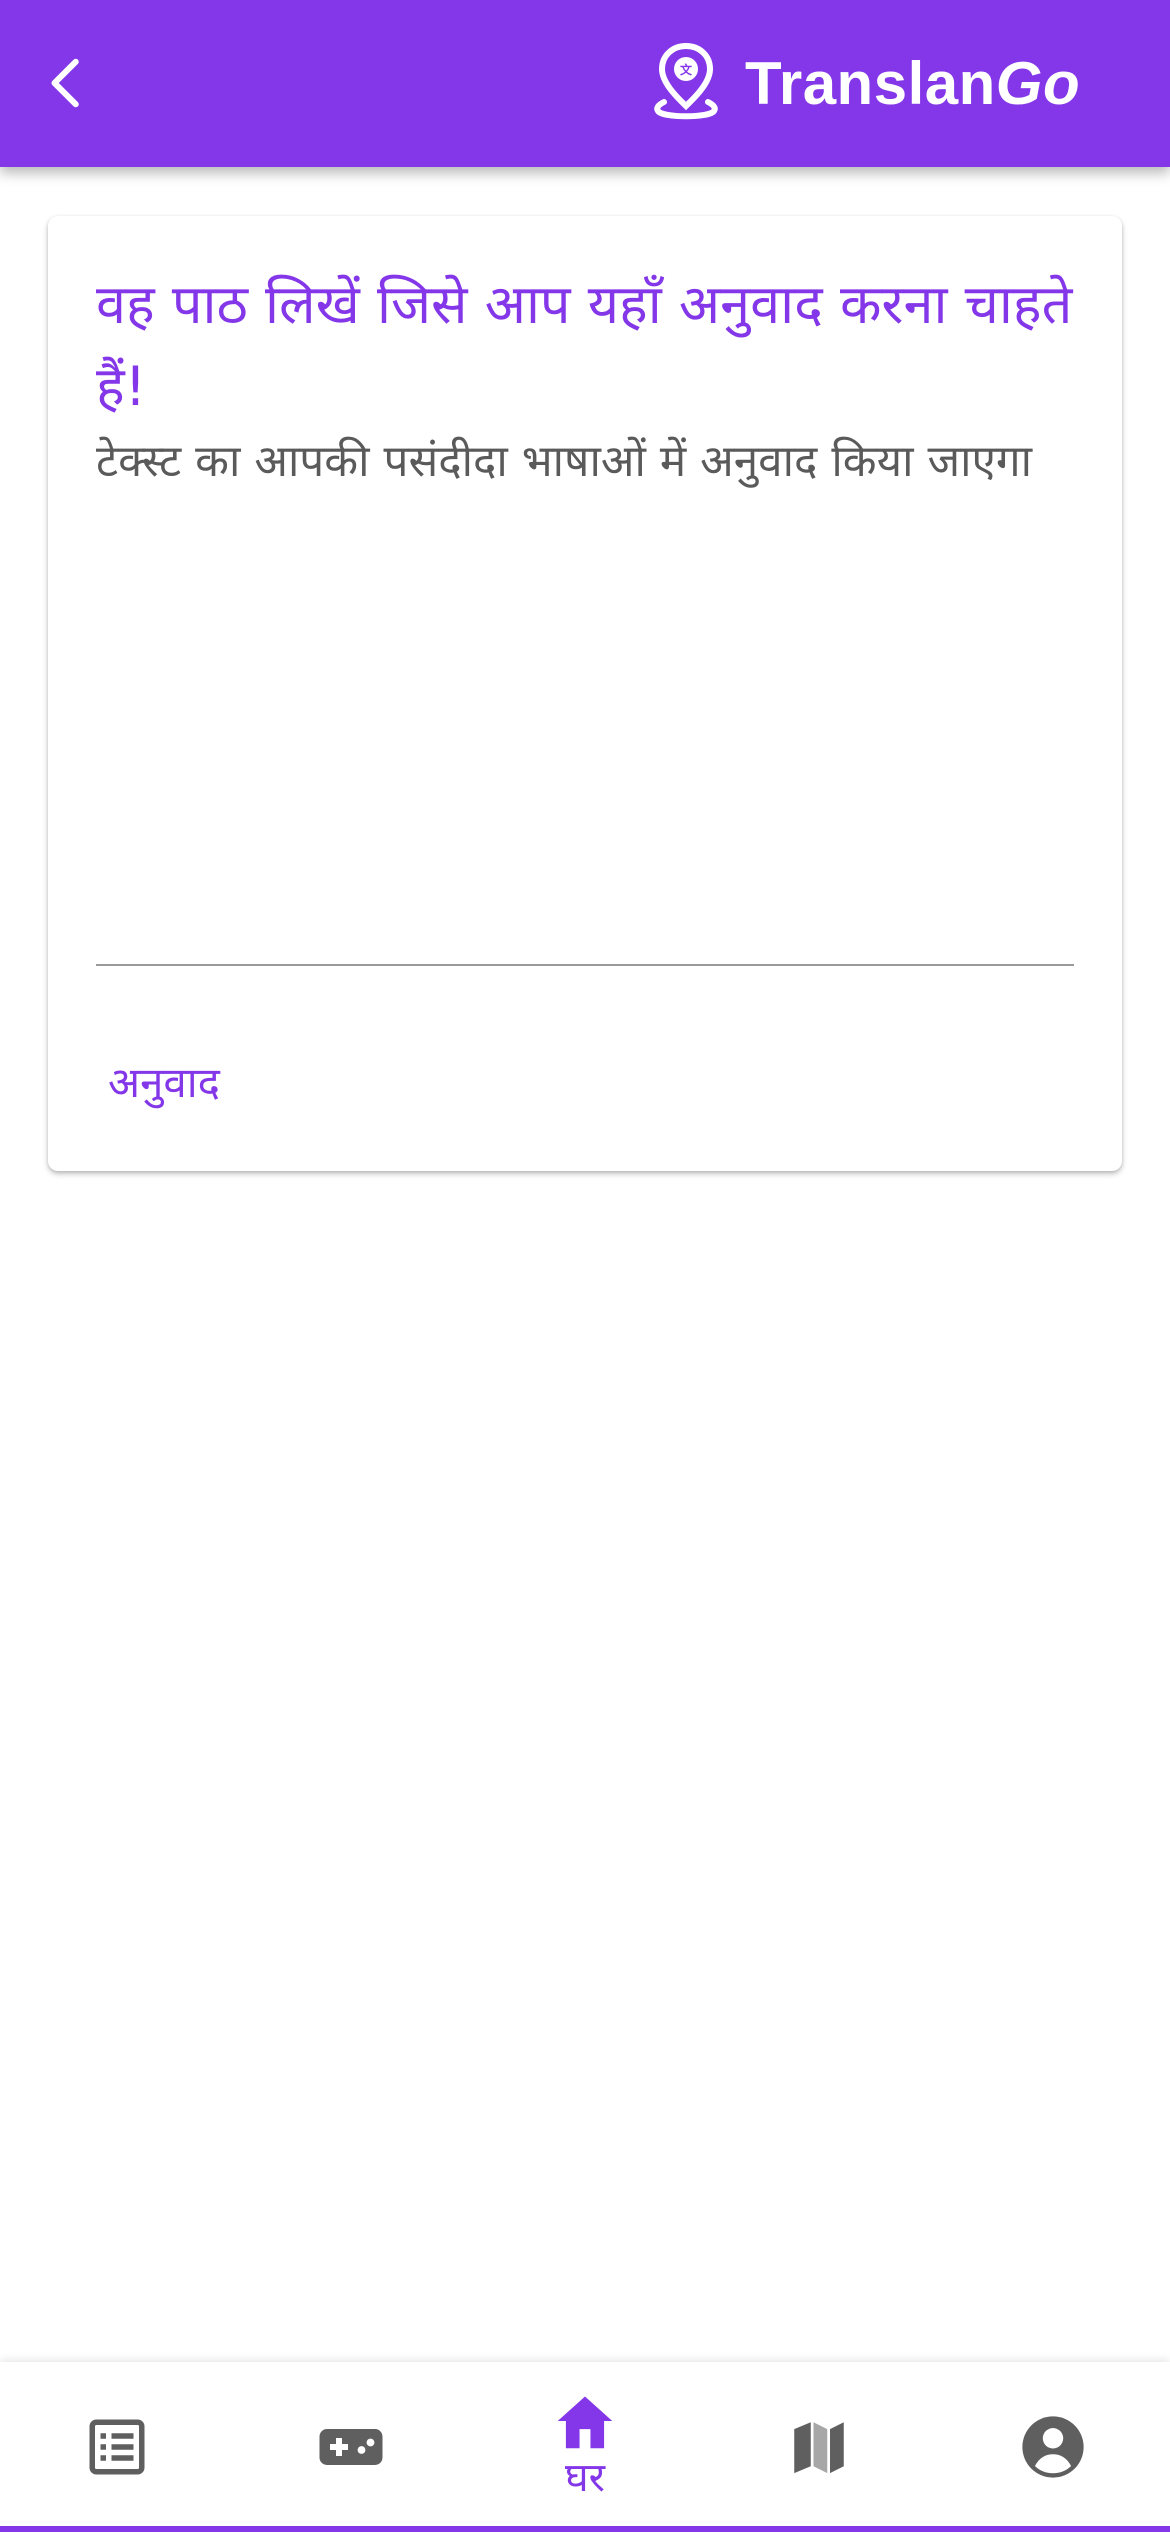  I want to click on map-icon, so click(819, 2448).